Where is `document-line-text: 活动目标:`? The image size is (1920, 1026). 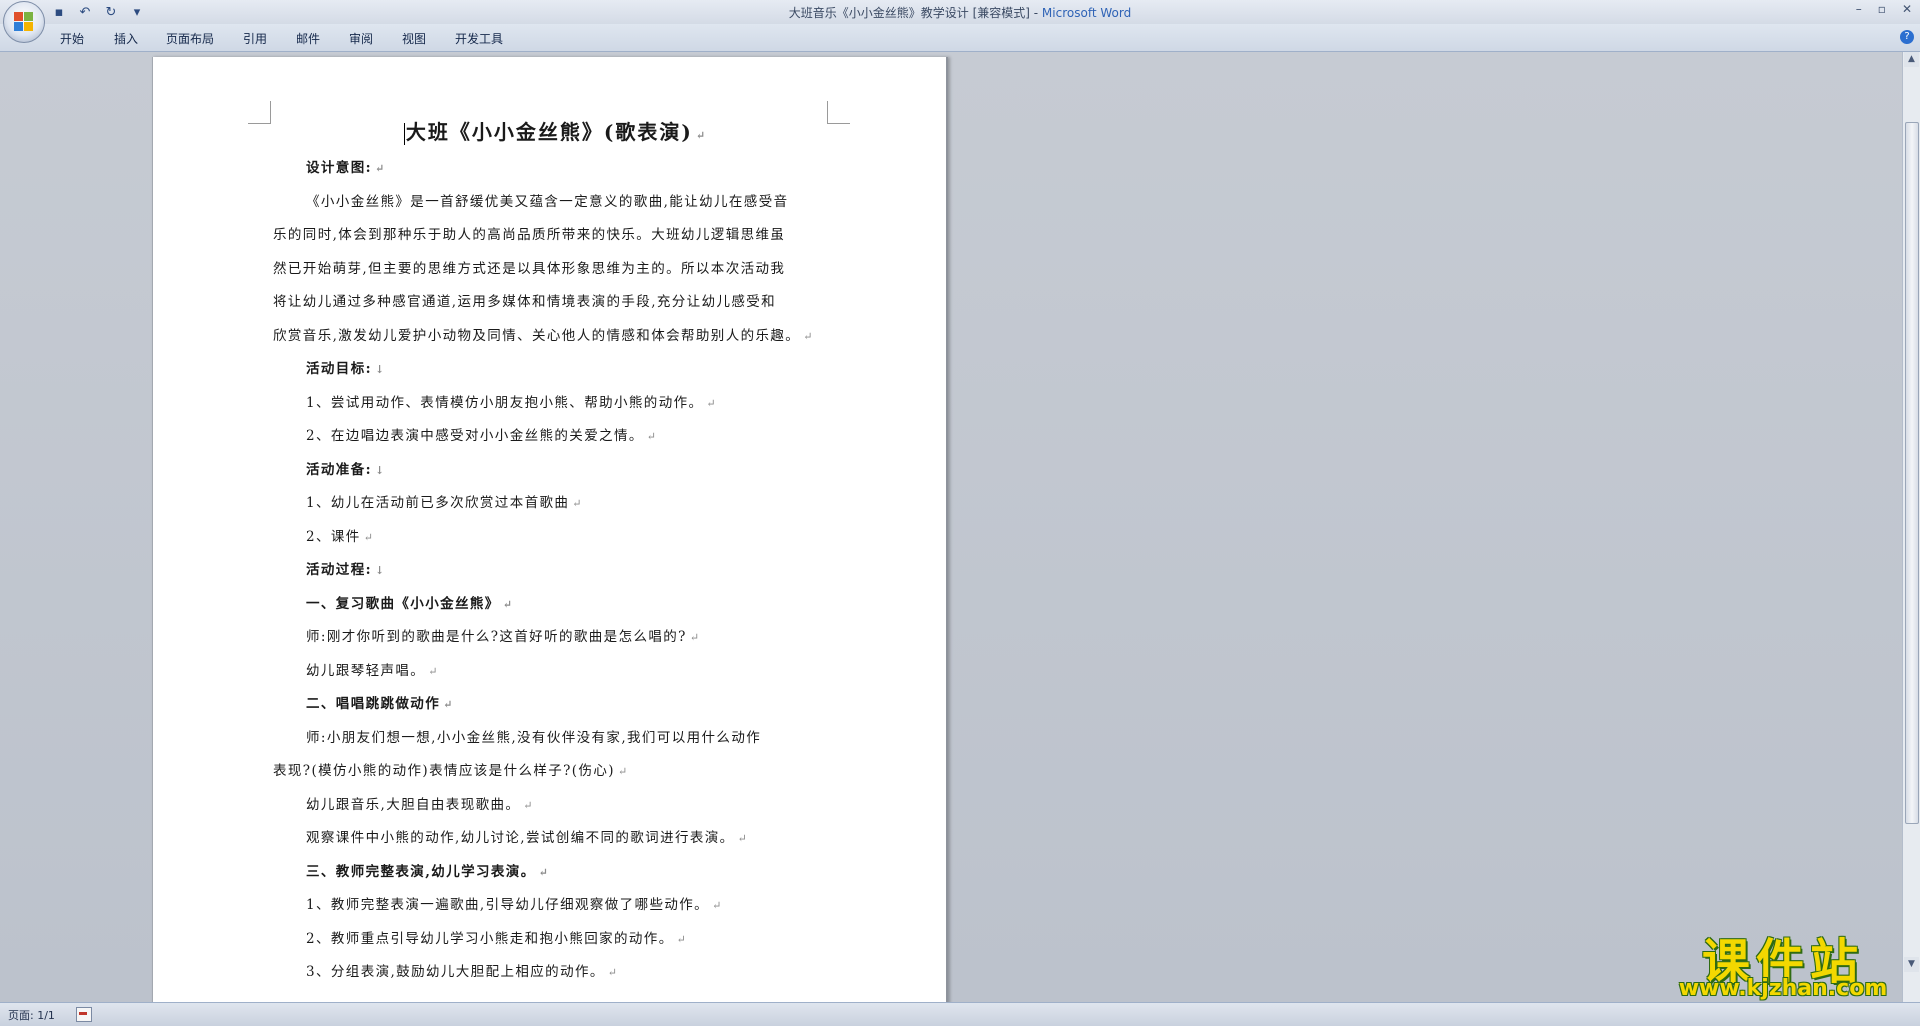
document-line-text: 活动目标: is located at coordinates (339, 369).